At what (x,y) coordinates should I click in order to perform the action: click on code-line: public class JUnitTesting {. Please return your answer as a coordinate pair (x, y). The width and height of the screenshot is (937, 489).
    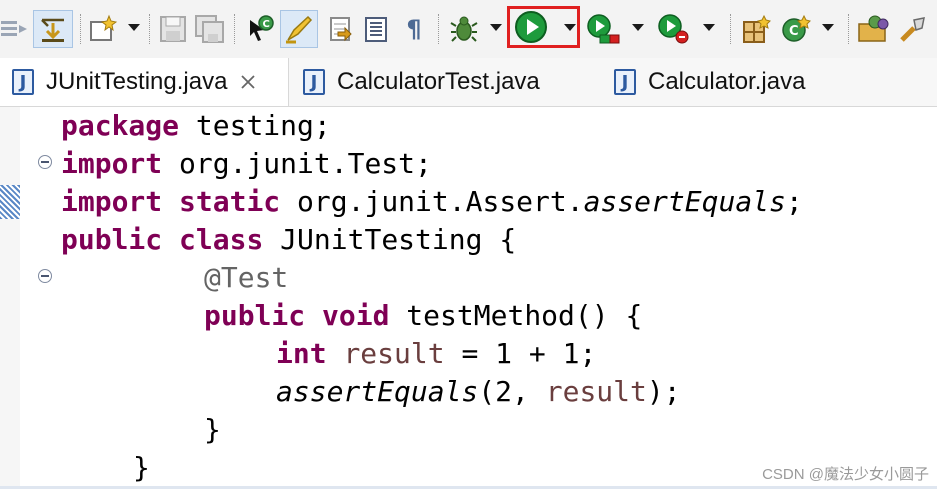
    Looking at the image, I should click on (289, 239).